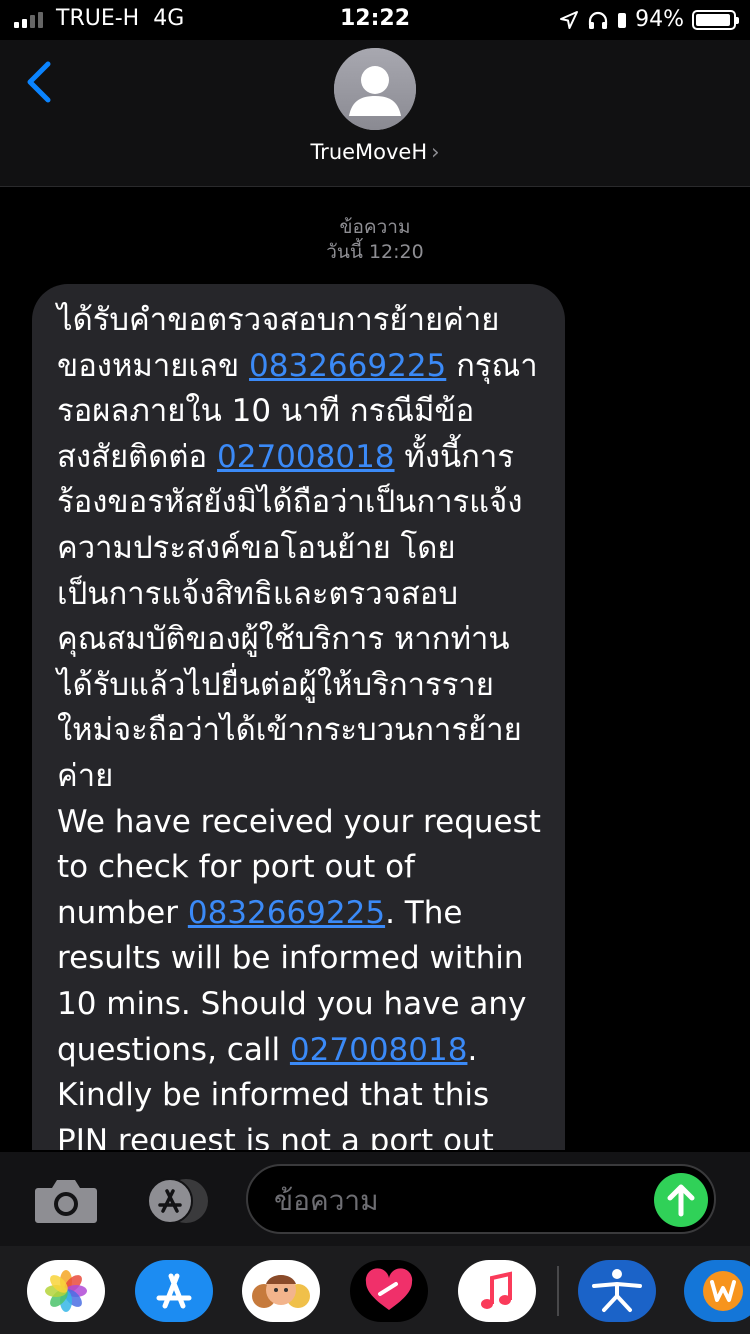 This screenshot has width=750, height=1334. What do you see at coordinates (558, 1291) in the screenshot?
I see `drawer-divider` at bounding box center [558, 1291].